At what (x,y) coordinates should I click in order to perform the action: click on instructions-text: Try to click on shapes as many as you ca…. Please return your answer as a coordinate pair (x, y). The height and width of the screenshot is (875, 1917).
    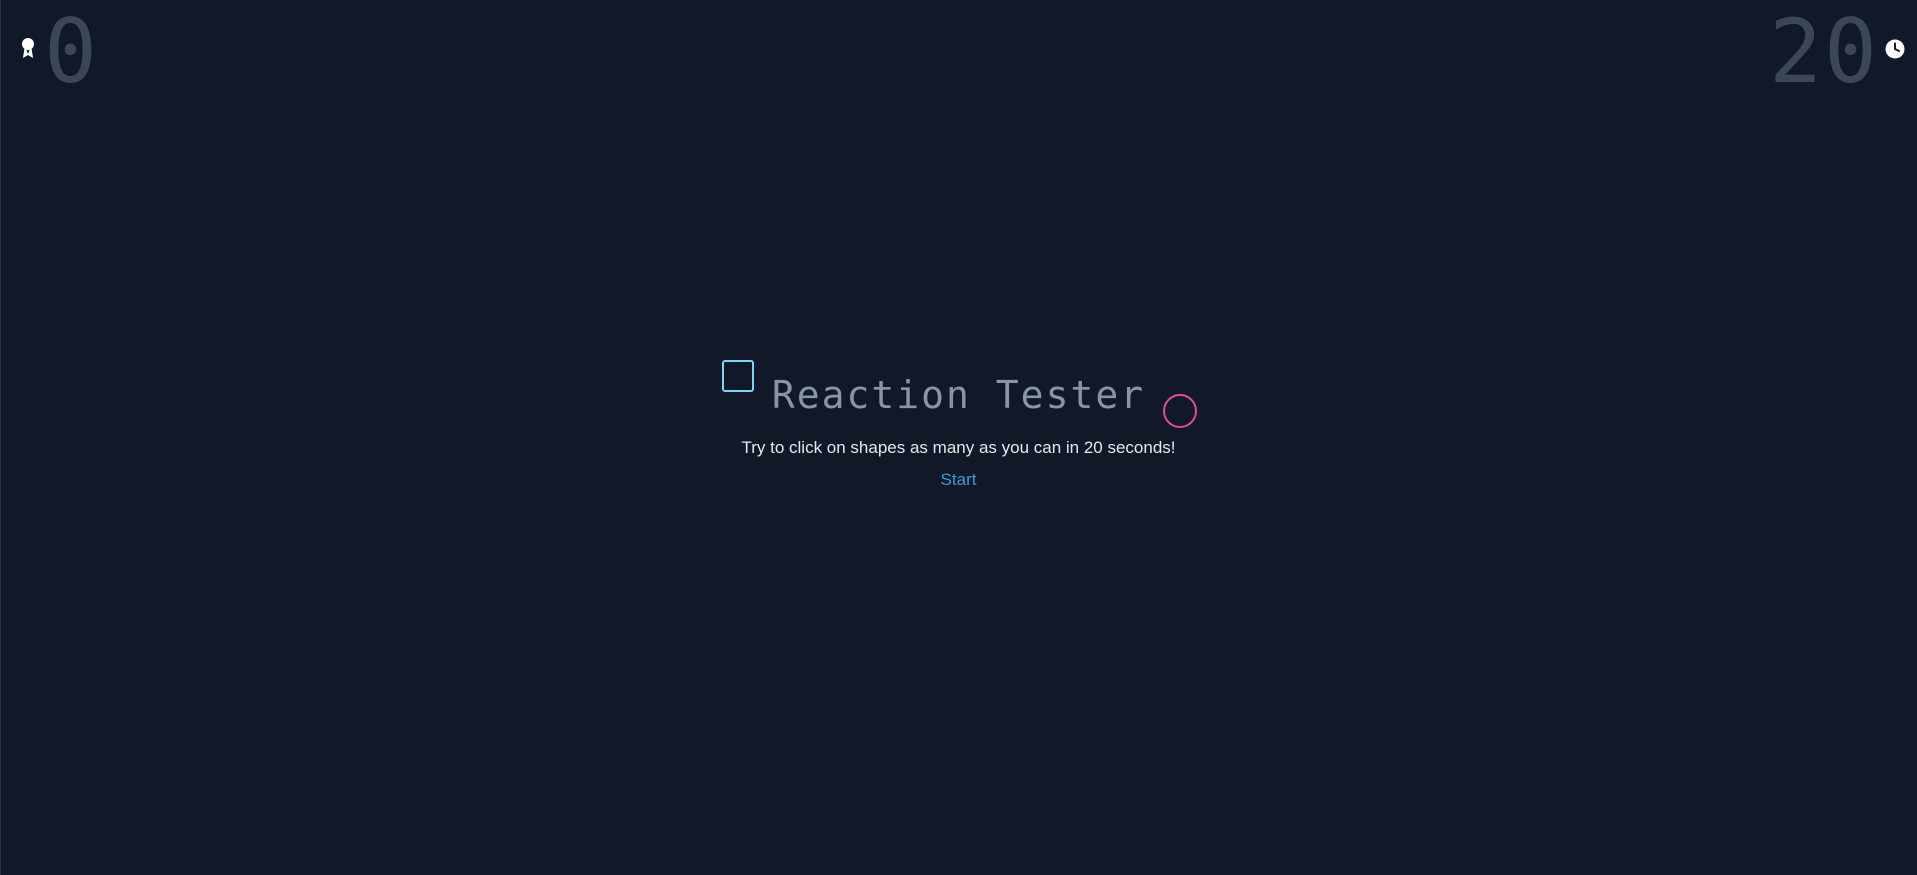
    Looking at the image, I should click on (958, 447).